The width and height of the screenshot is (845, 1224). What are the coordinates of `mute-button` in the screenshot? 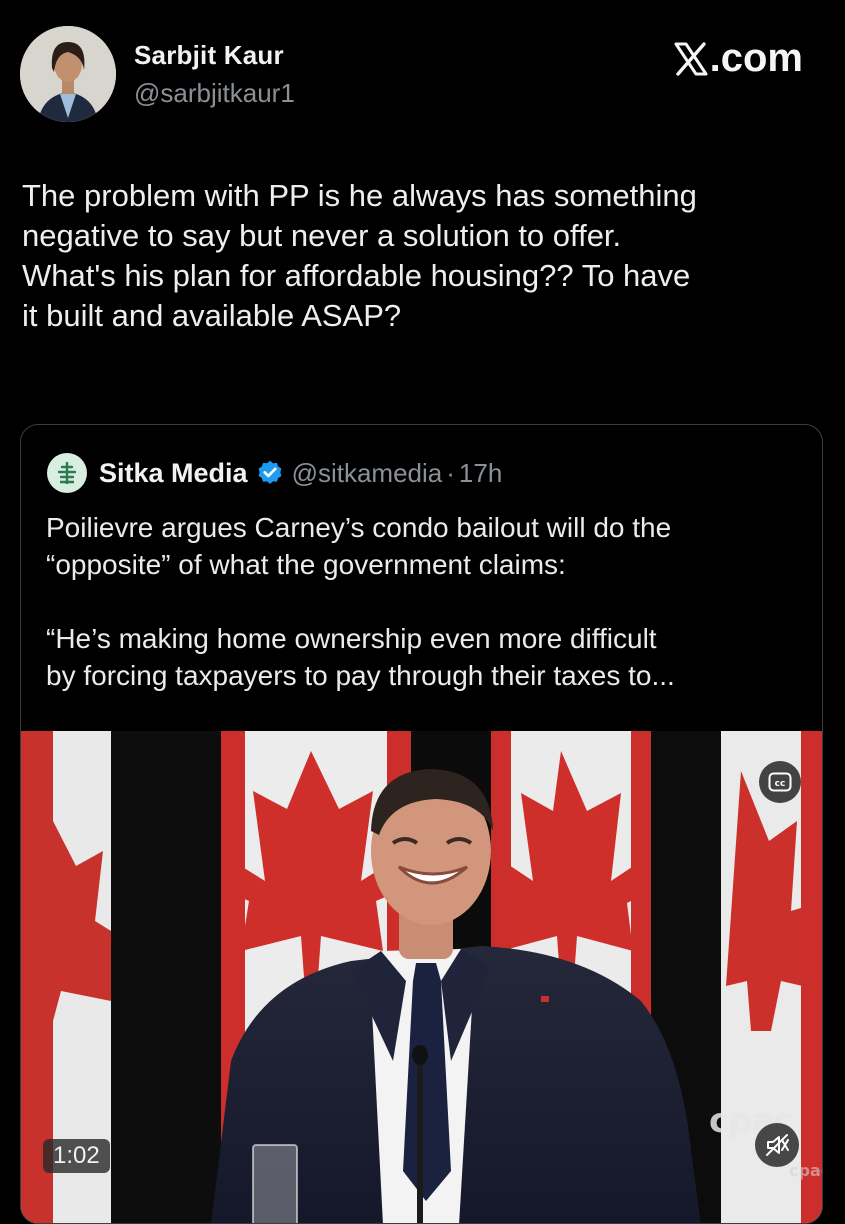 It's located at (777, 1145).